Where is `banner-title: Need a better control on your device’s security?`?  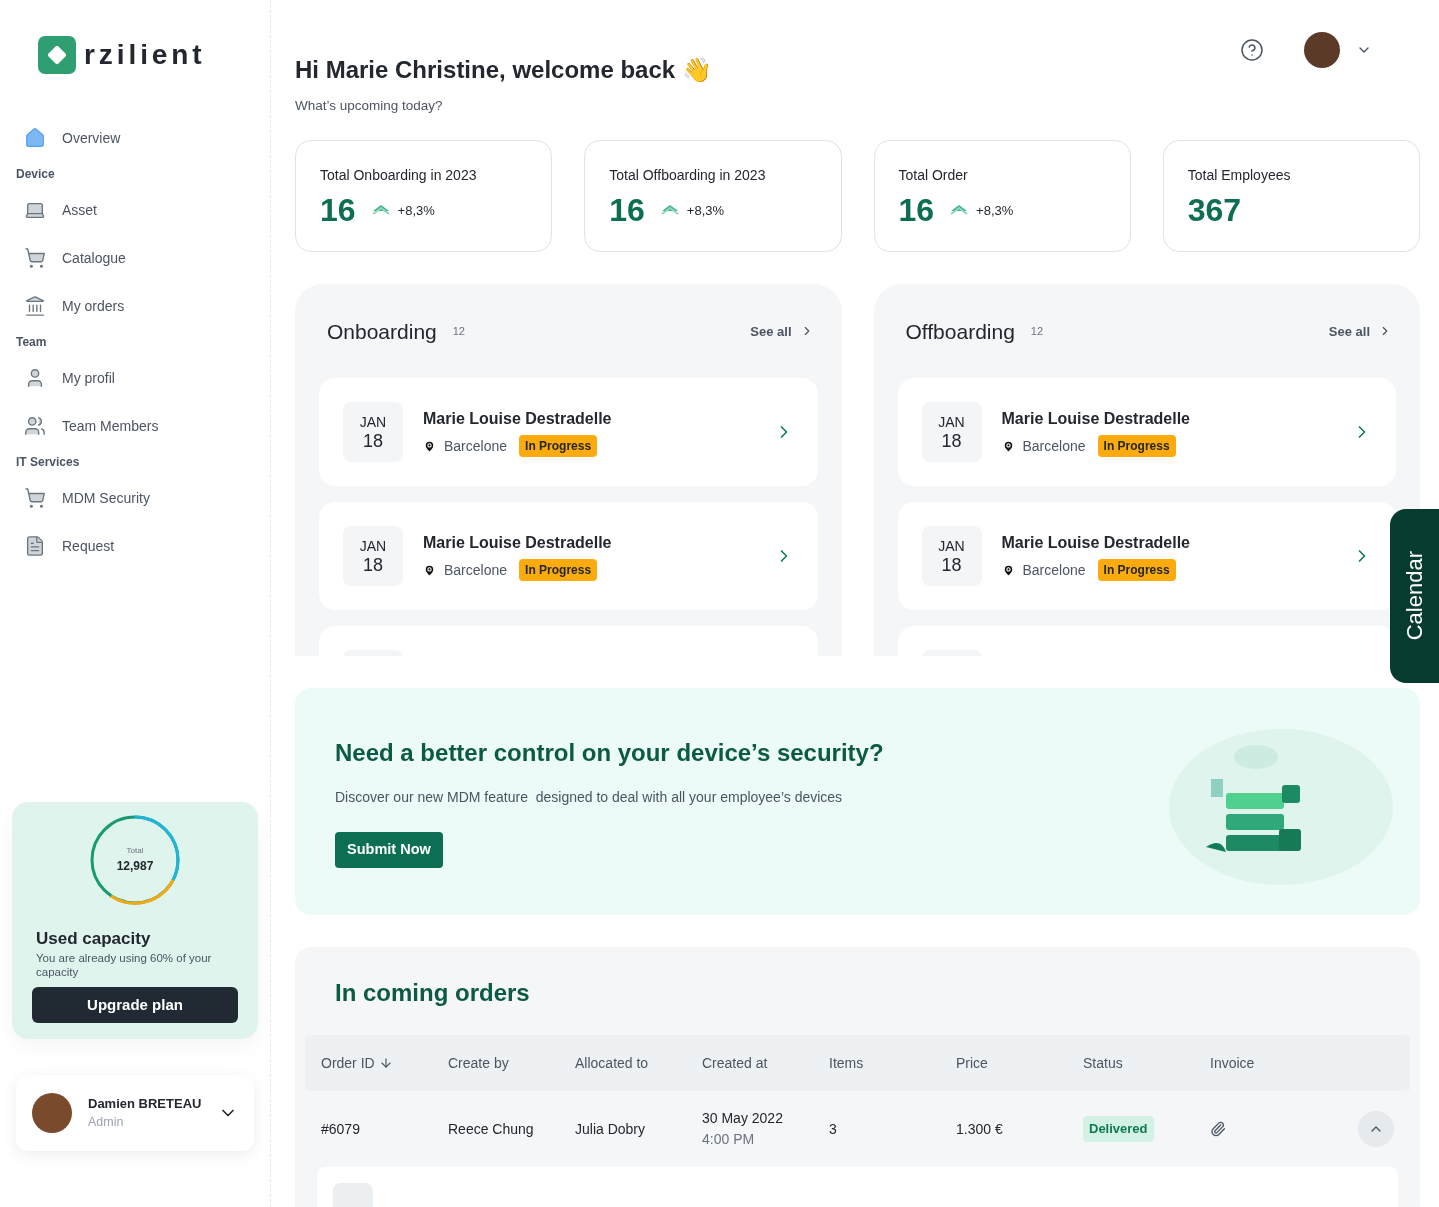
banner-title: Need a better control on your device’s security? is located at coordinates (610, 753).